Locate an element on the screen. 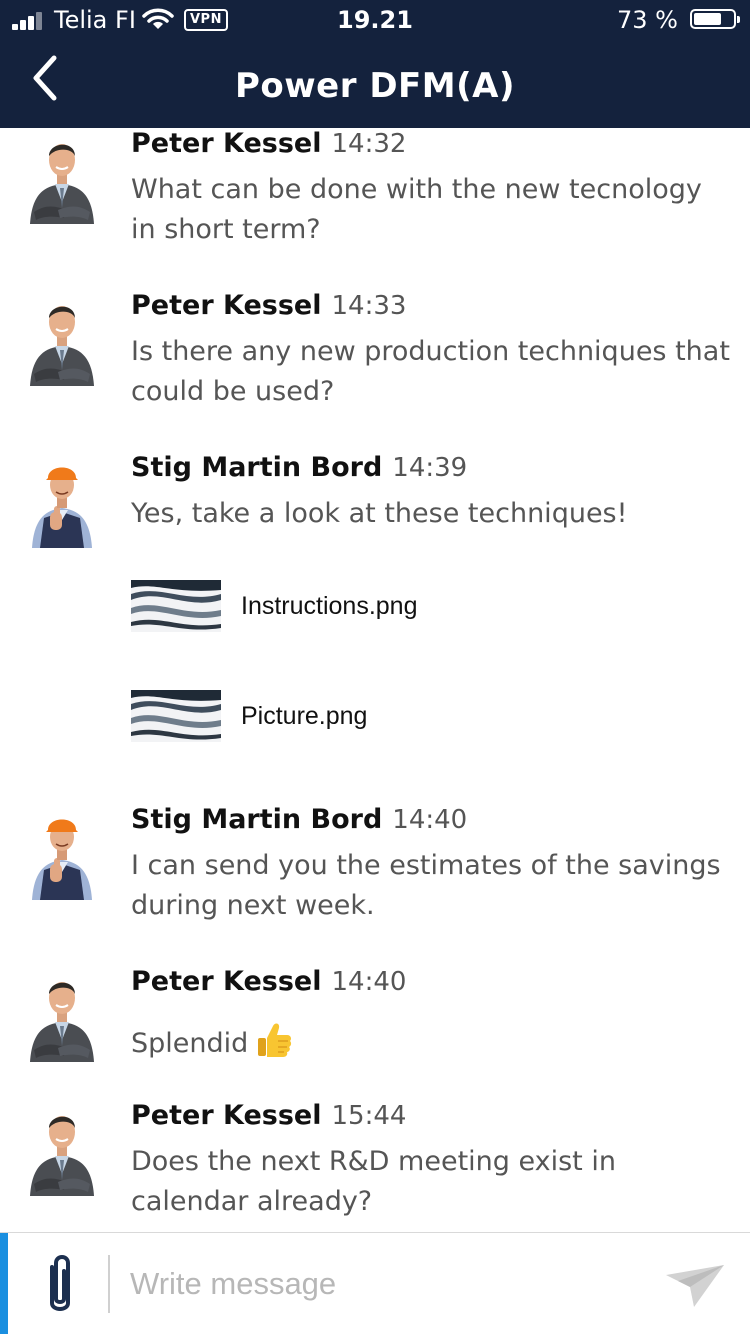 The height and width of the screenshot is (1334, 750). message-meta: Peter Kessel 15:44 is located at coordinates (268, 1120).